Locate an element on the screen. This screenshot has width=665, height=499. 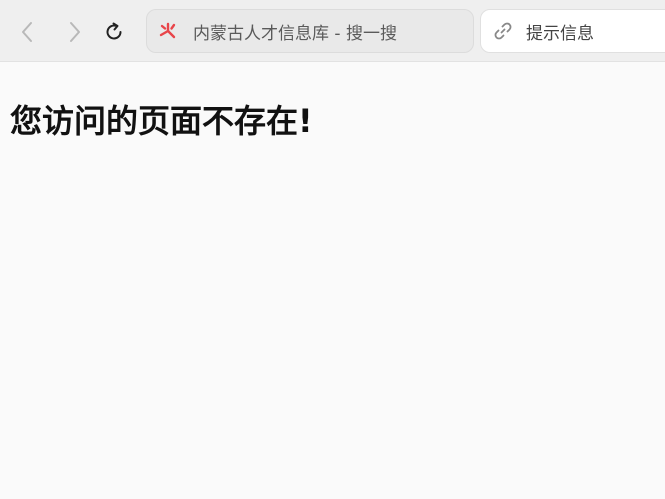
forward-button is located at coordinates (75, 32).